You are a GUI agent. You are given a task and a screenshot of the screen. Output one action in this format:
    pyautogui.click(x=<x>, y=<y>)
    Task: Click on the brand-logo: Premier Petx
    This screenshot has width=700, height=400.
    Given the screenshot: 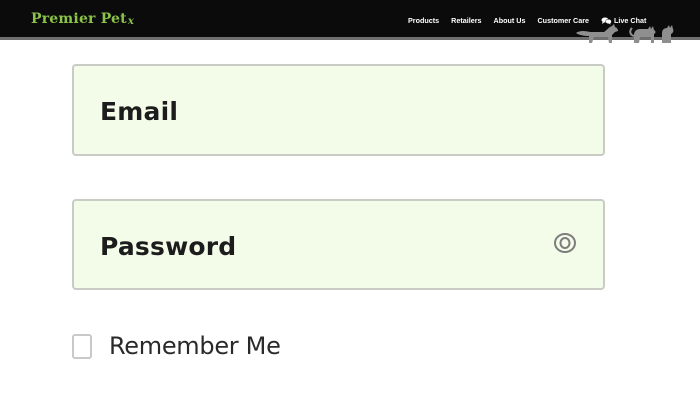 What is the action you would take?
    pyautogui.click(x=82, y=19)
    